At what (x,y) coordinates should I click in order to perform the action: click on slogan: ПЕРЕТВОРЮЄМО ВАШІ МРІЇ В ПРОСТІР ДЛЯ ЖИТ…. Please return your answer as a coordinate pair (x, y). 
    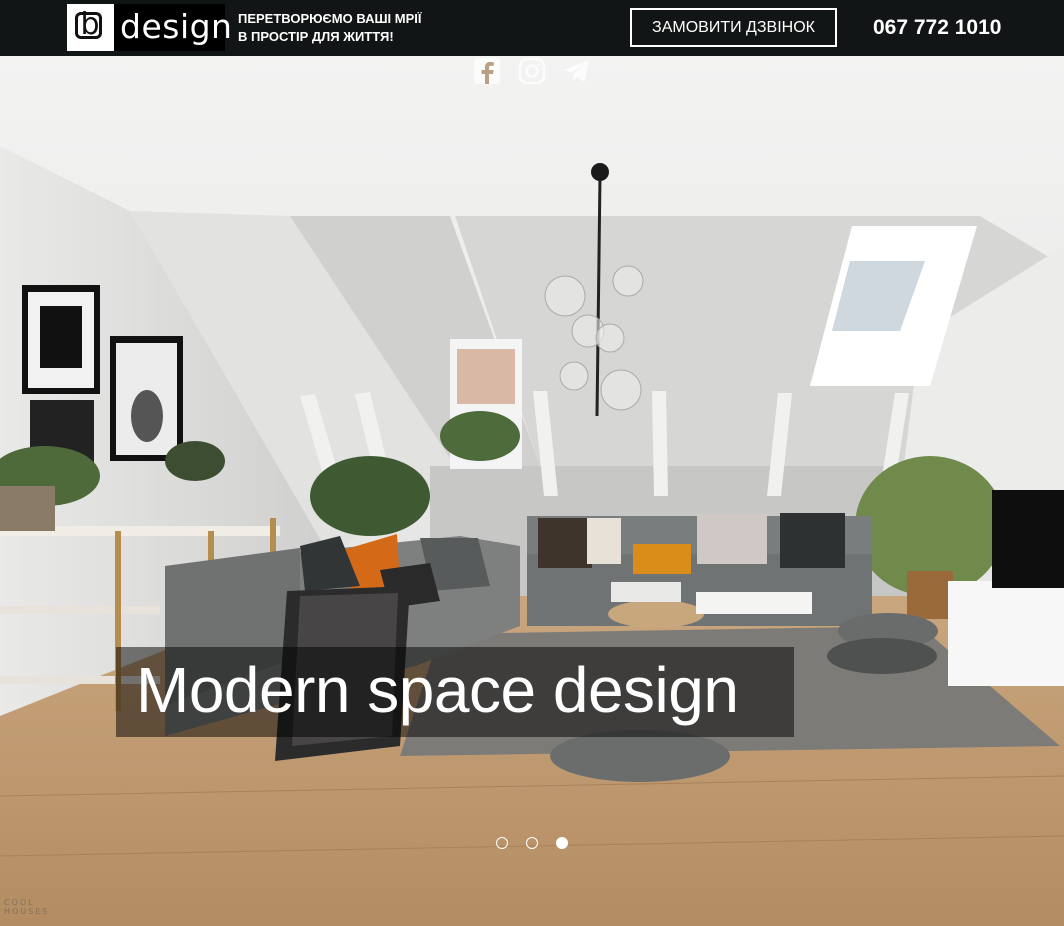
    Looking at the image, I should click on (329, 28).